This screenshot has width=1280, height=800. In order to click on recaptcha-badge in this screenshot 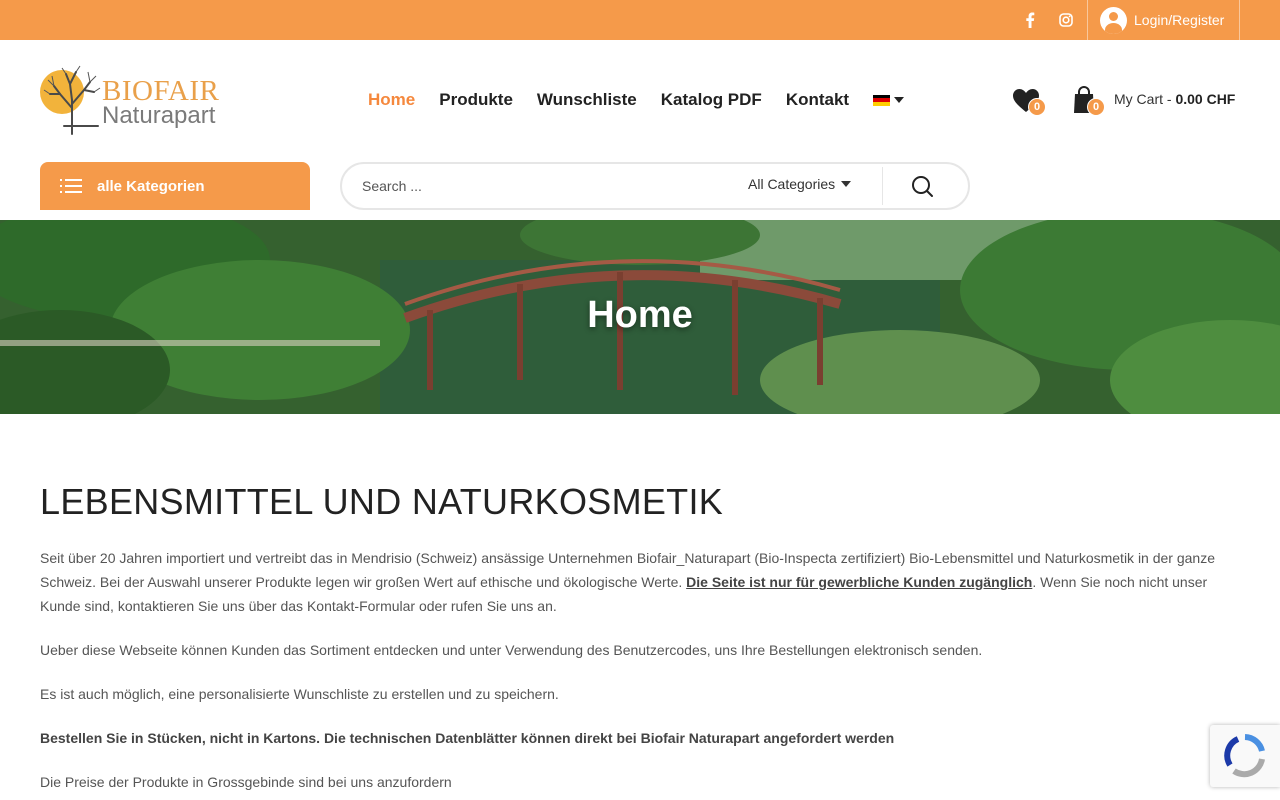, I will do `click(1245, 756)`.